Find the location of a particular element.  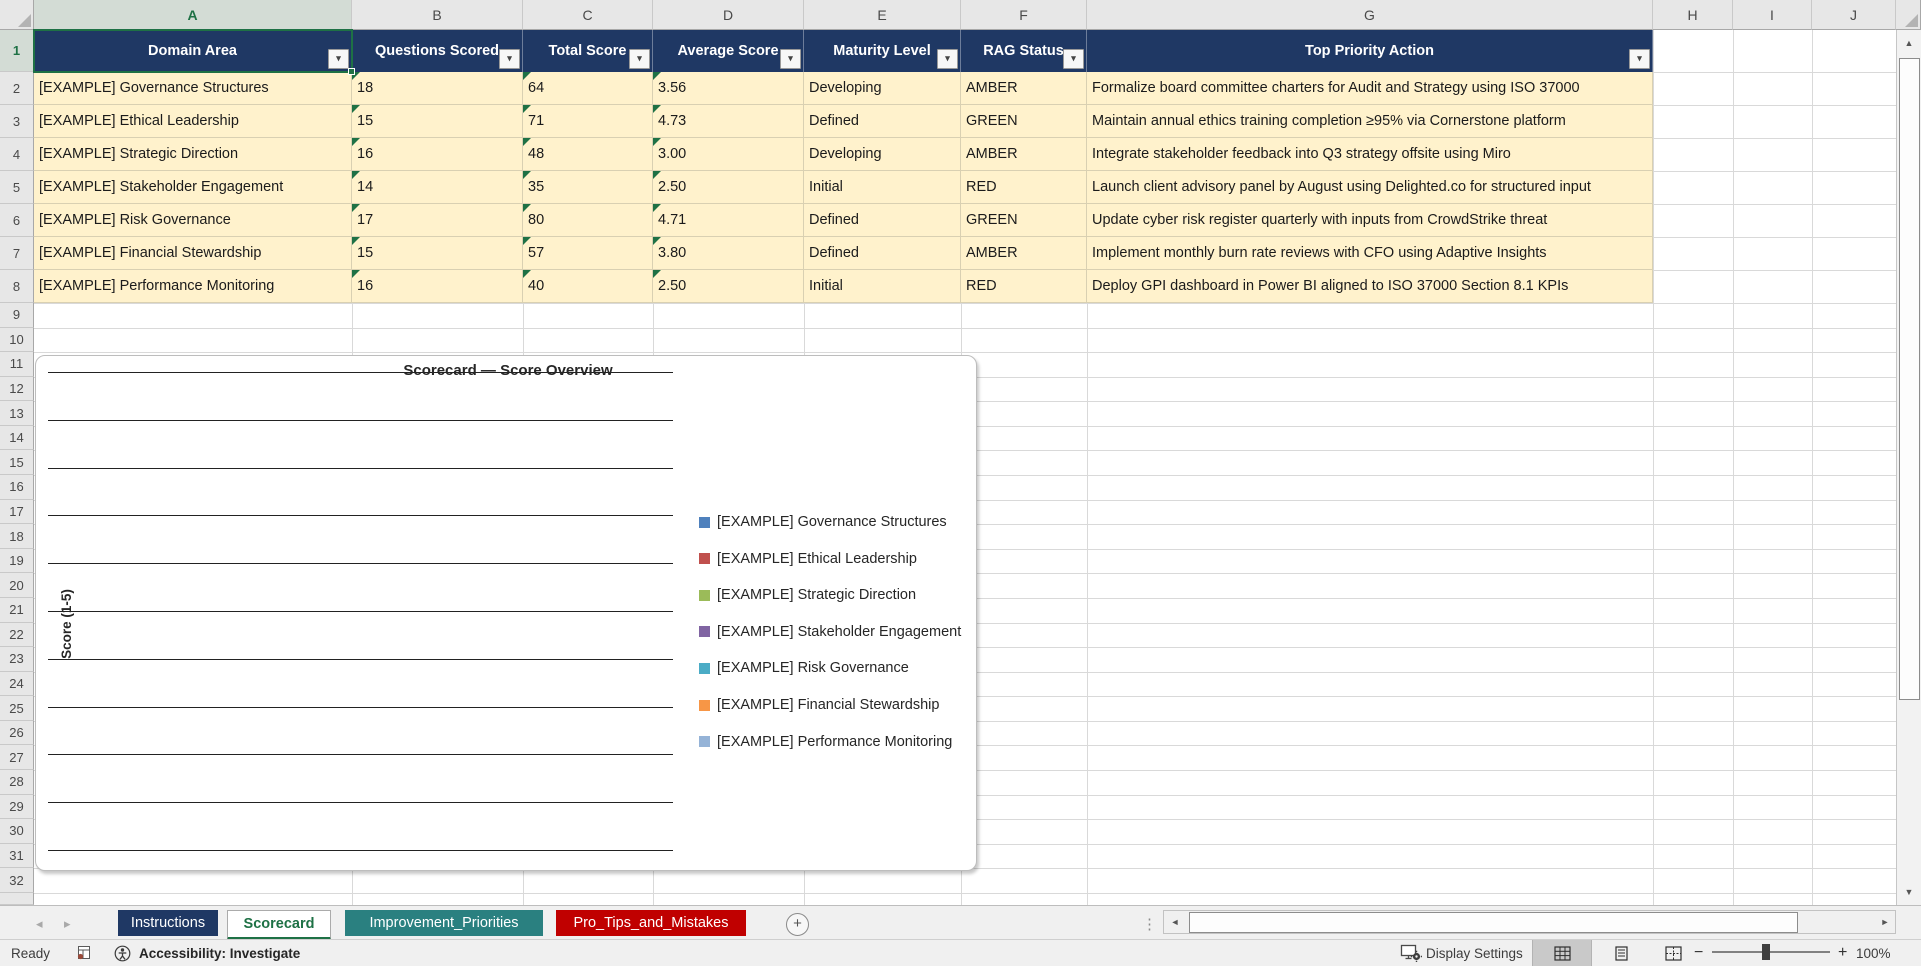

column-header-G: G is located at coordinates (1370, 15).